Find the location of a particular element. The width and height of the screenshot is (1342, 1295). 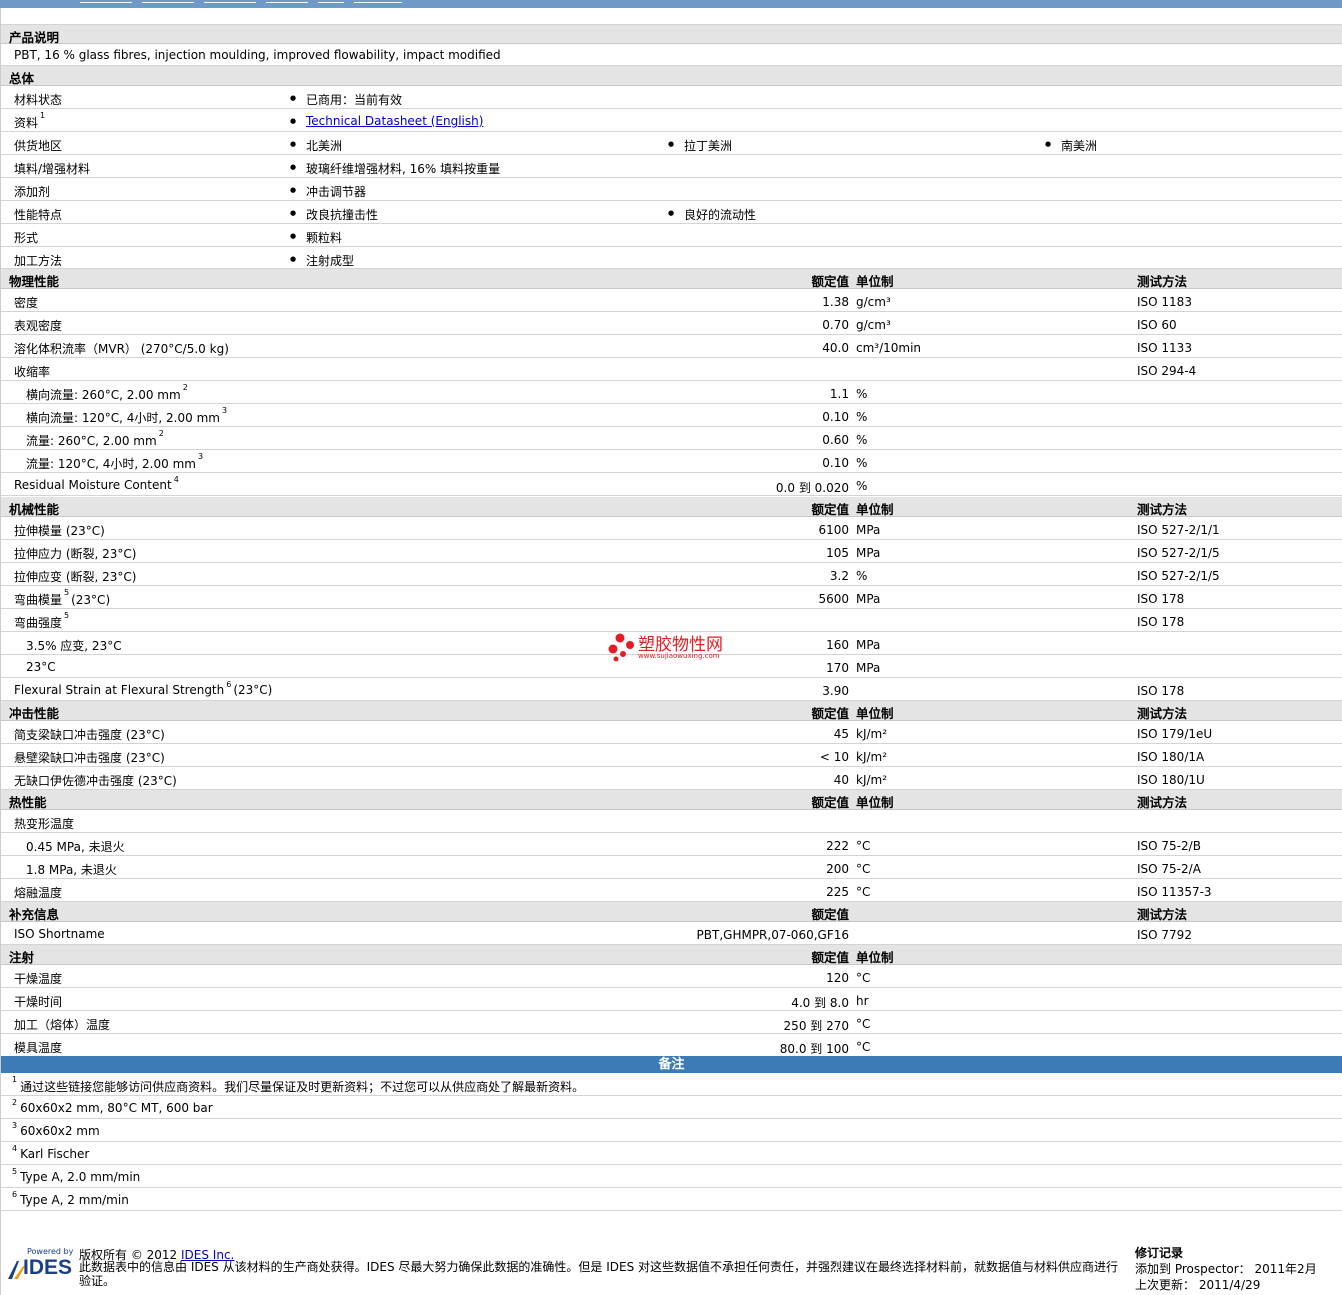

property-test-method: ISO 7792 is located at coordinates (1164, 935).